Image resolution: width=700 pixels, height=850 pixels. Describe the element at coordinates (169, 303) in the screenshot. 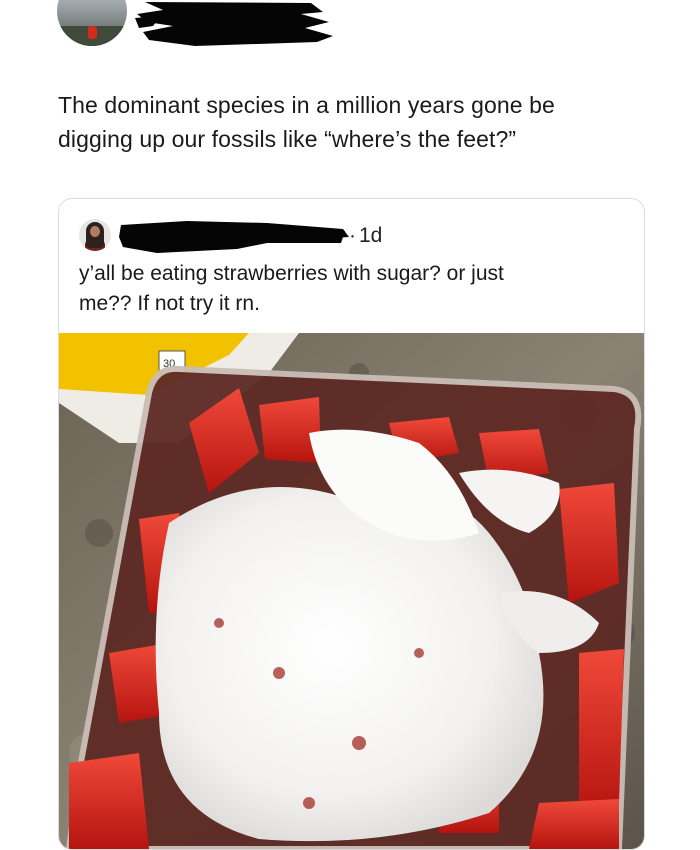

I see `quoted-text-line-2: me?? If not try it rn.` at that location.